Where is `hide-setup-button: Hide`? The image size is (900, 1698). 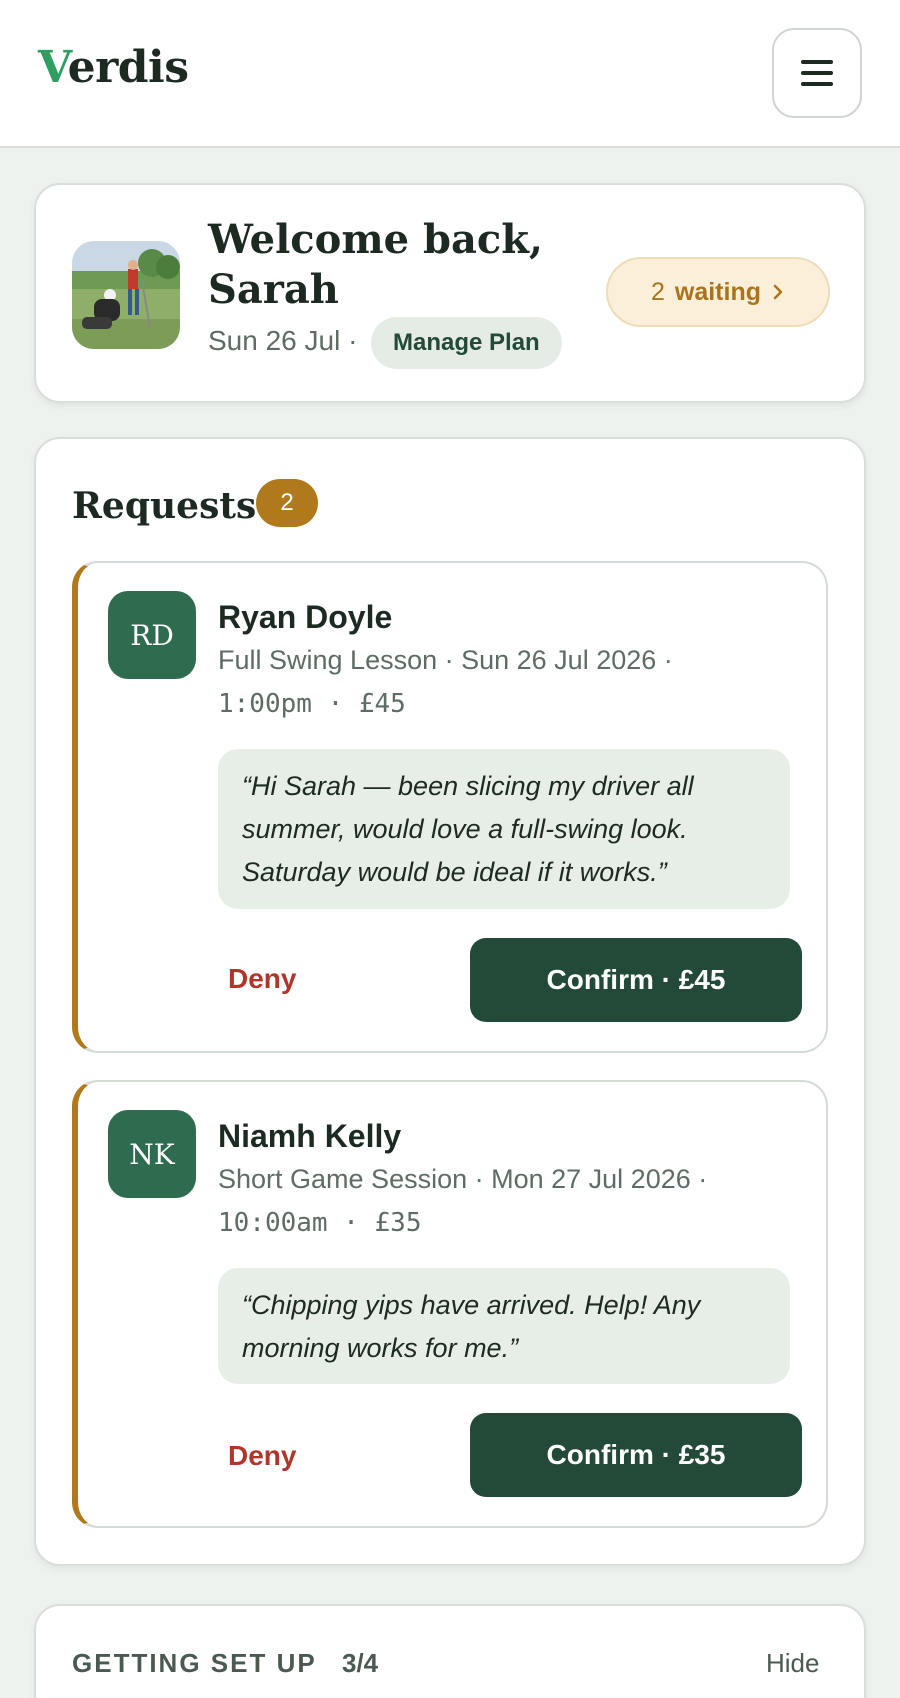 hide-setup-button: Hide is located at coordinates (792, 1663).